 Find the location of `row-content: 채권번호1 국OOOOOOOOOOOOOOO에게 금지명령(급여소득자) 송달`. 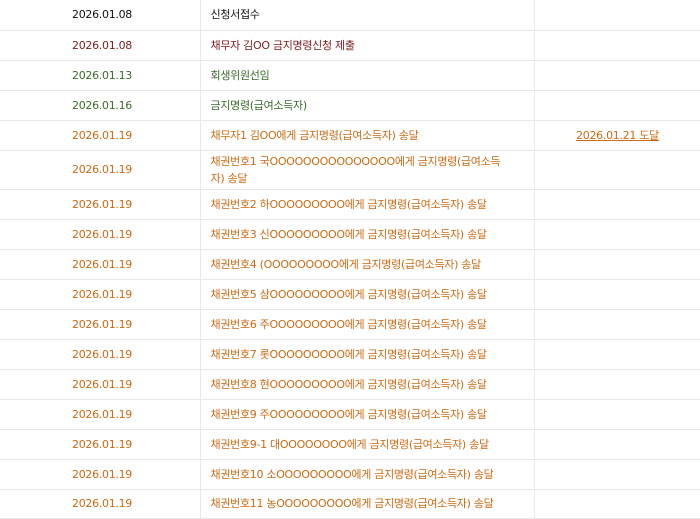

row-content: 채권번호1 국OOOOOOOOOOOOOOO에게 금지명령(급여소득자) 송달 is located at coordinates (367, 170).